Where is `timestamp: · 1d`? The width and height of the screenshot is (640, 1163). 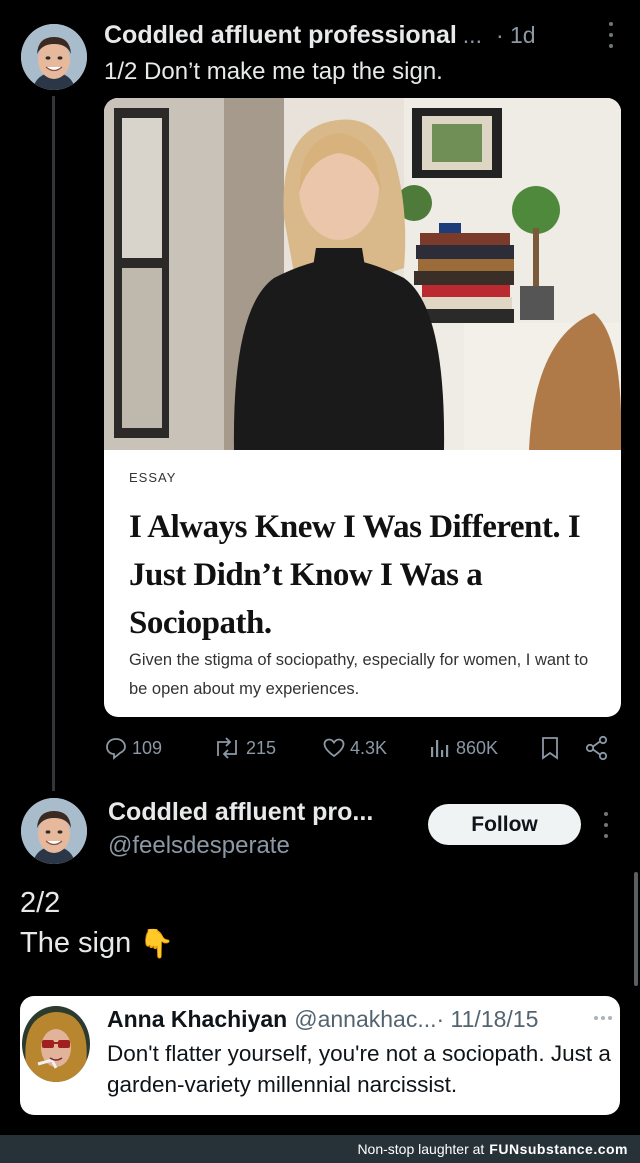
timestamp: · 1d is located at coordinates (516, 35).